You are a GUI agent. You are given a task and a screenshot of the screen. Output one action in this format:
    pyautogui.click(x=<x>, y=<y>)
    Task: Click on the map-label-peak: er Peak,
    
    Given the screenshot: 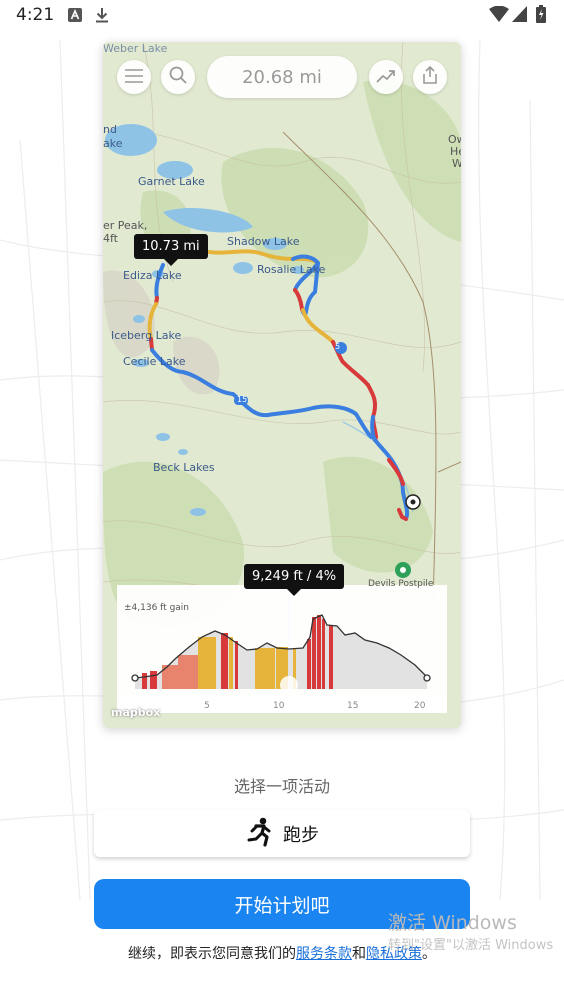 What is the action you would take?
    pyautogui.click(x=125, y=225)
    